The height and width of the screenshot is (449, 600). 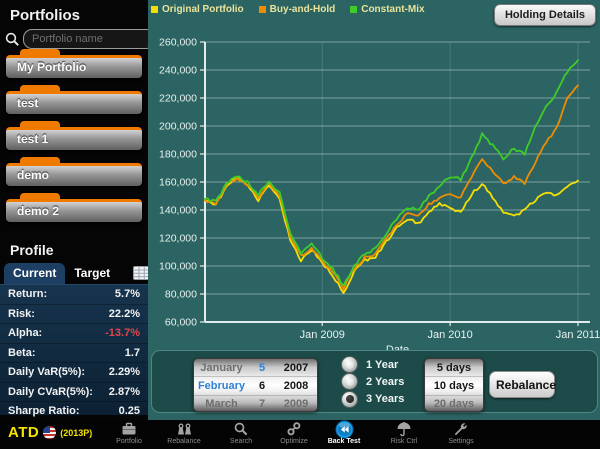 I want to click on stat-row: Risk: 22.2%, so click(x=74, y=314).